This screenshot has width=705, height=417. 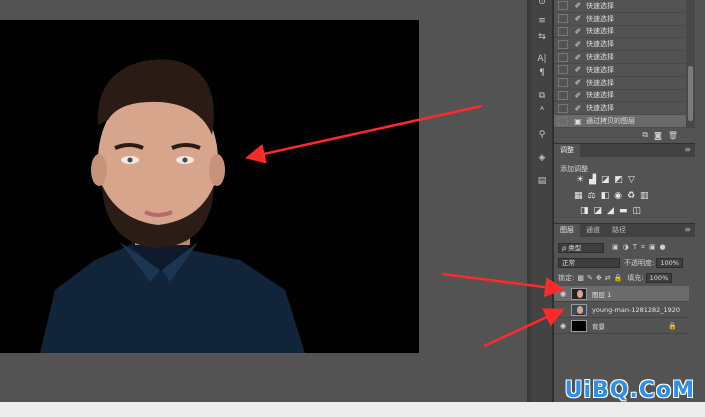 What do you see at coordinates (605, 180) in the screenshot?
I see `curves-icon: ◪` at bounding box center [605, 180].